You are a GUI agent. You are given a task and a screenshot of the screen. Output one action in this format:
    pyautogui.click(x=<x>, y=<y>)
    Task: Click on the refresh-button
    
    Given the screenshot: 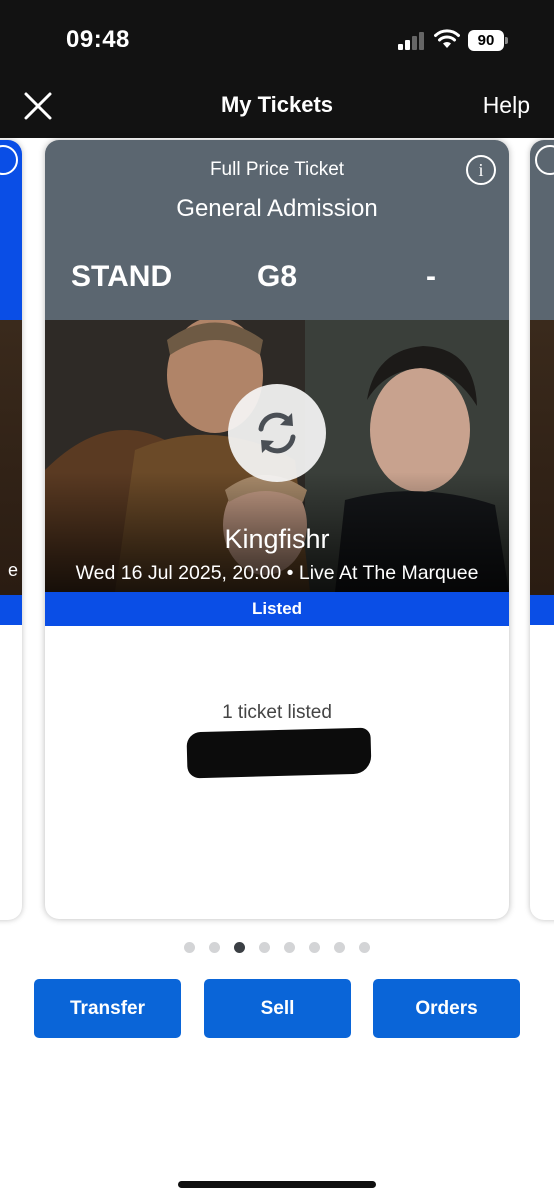 What is the action you would take?
    pyautogui.click(x=277, y=433)
    